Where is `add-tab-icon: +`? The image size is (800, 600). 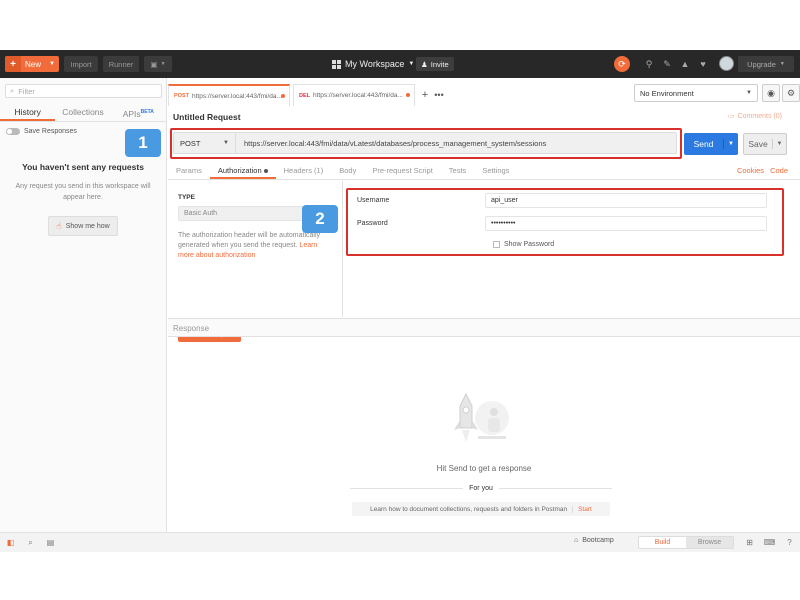
add-tab-icon: + is located at coordinates (425, 95).